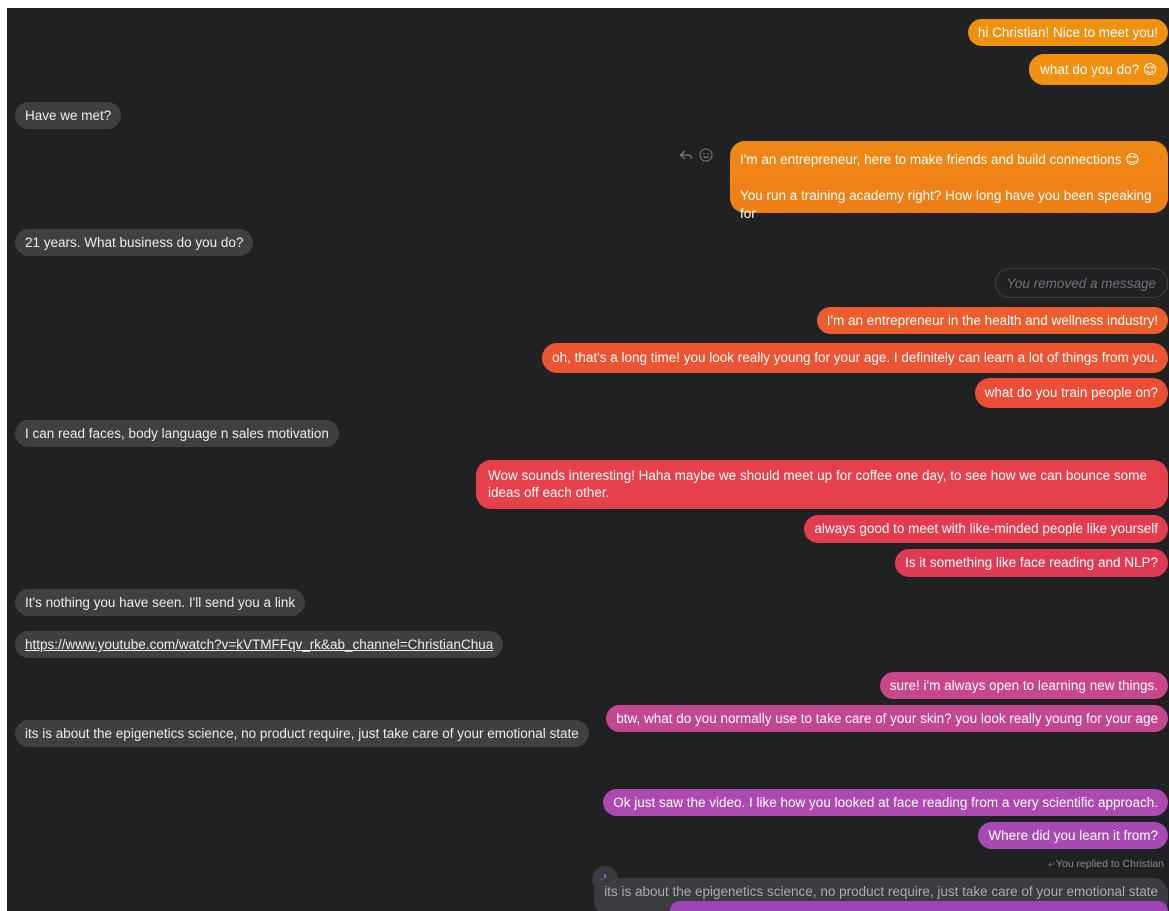 The image size is (1169, 911). What do you see at coordinates (919, 906) in the screenshot?
I see `outgoing-message-partial` at bounding box center [919, 906].